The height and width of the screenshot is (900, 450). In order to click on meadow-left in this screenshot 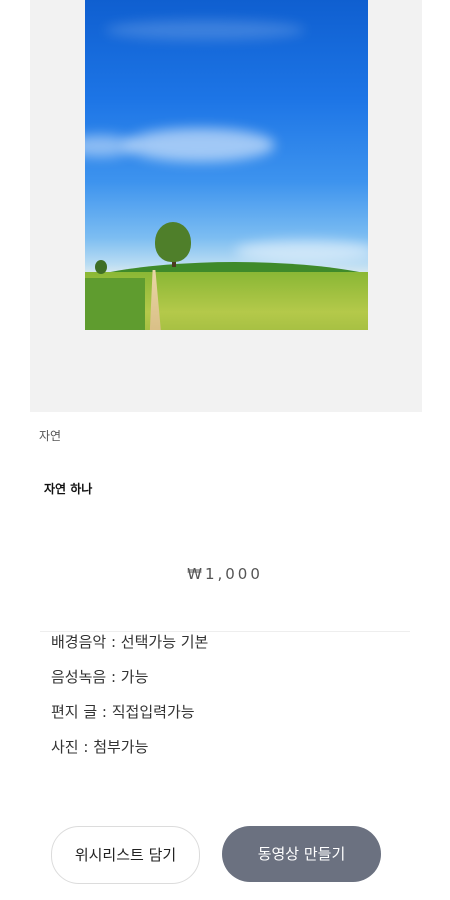, I will do `click(115, 304)`.